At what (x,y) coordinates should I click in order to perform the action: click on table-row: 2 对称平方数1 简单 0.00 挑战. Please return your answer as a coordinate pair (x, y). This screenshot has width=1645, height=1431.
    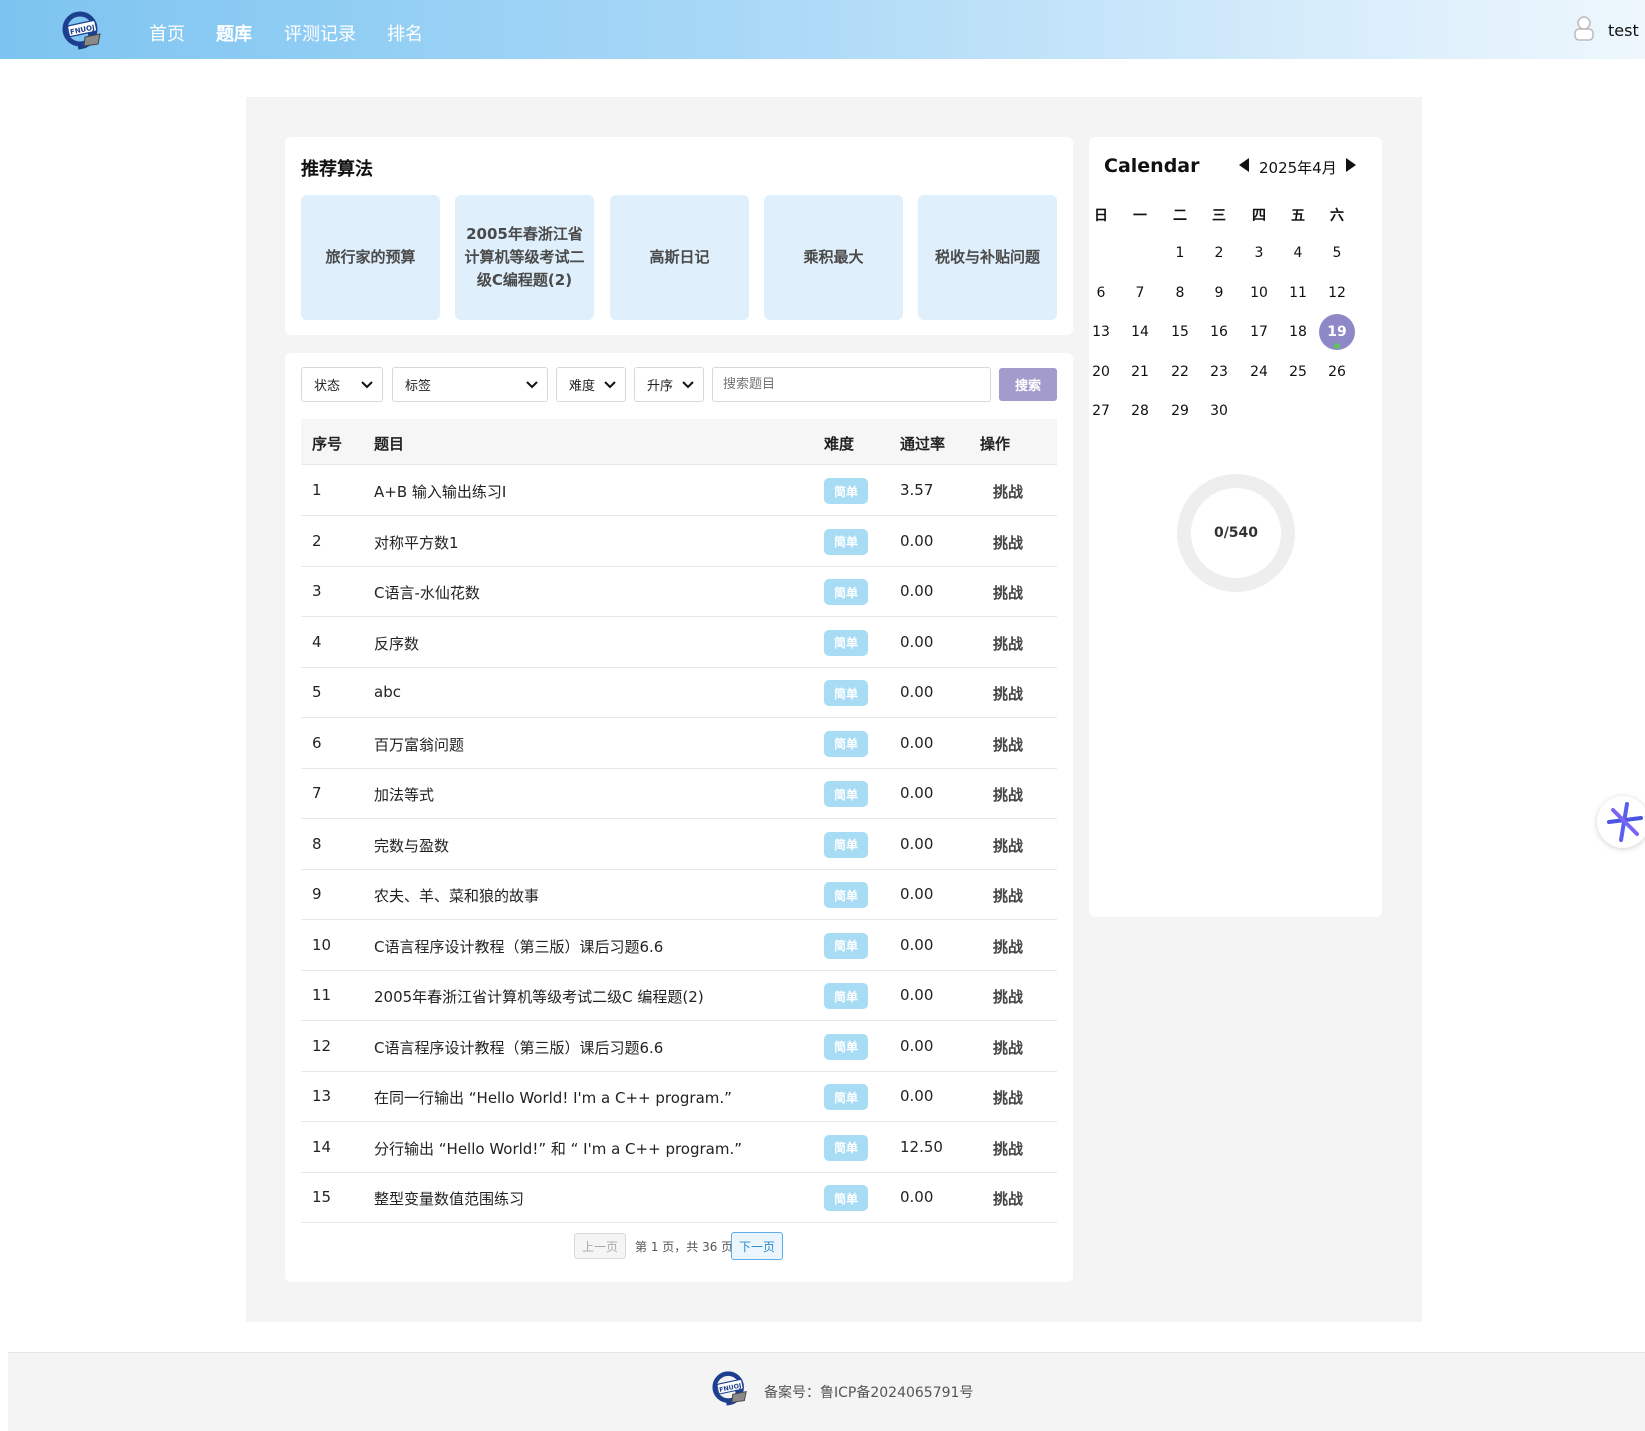
    Looking at the image, I should click on (679, 541).